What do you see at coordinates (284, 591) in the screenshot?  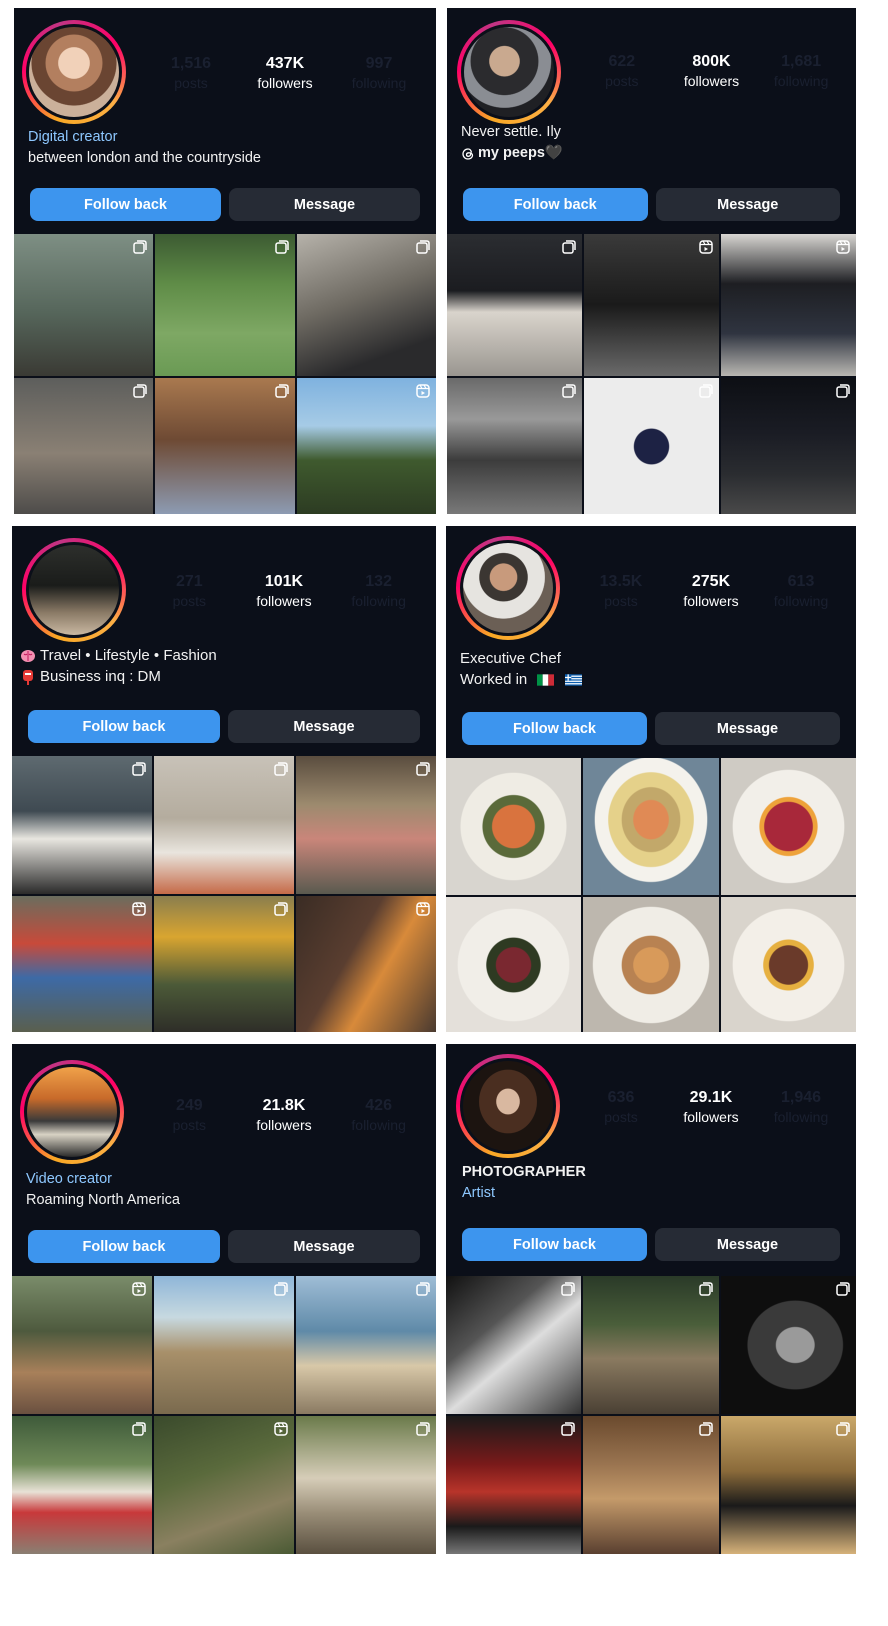 I see `followers-stat: 101K followers` at bounding box center [284, 591].